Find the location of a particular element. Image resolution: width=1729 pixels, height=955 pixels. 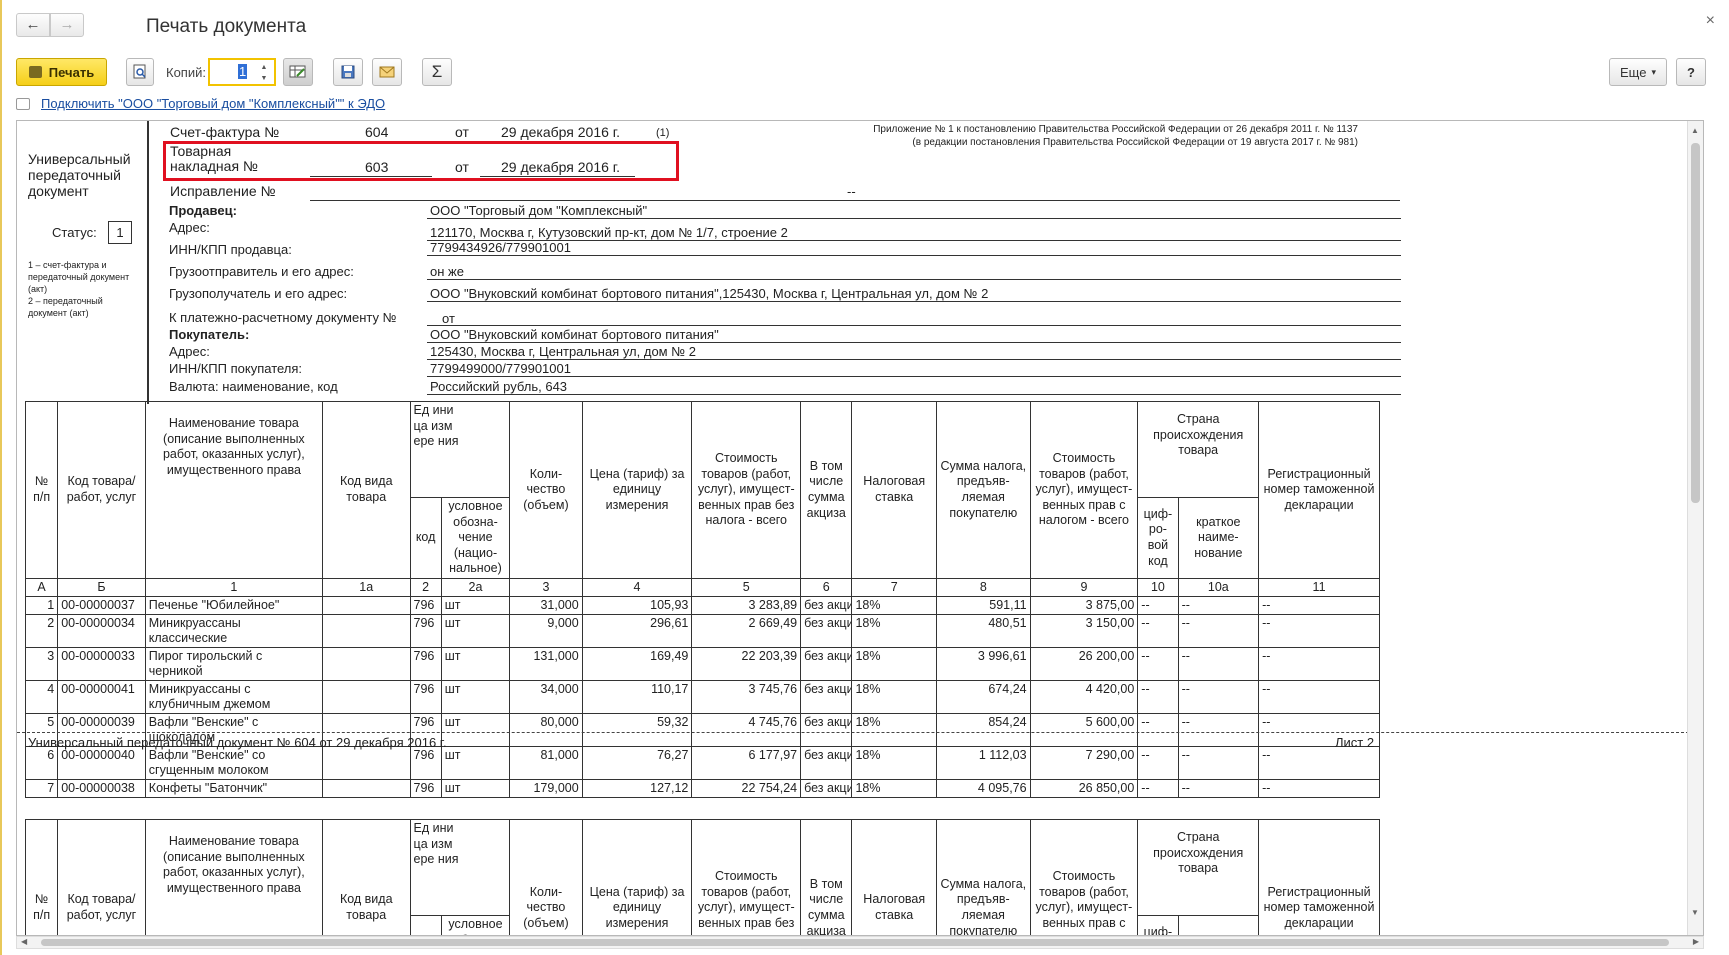

save-button is located at coordinates (348, 72).